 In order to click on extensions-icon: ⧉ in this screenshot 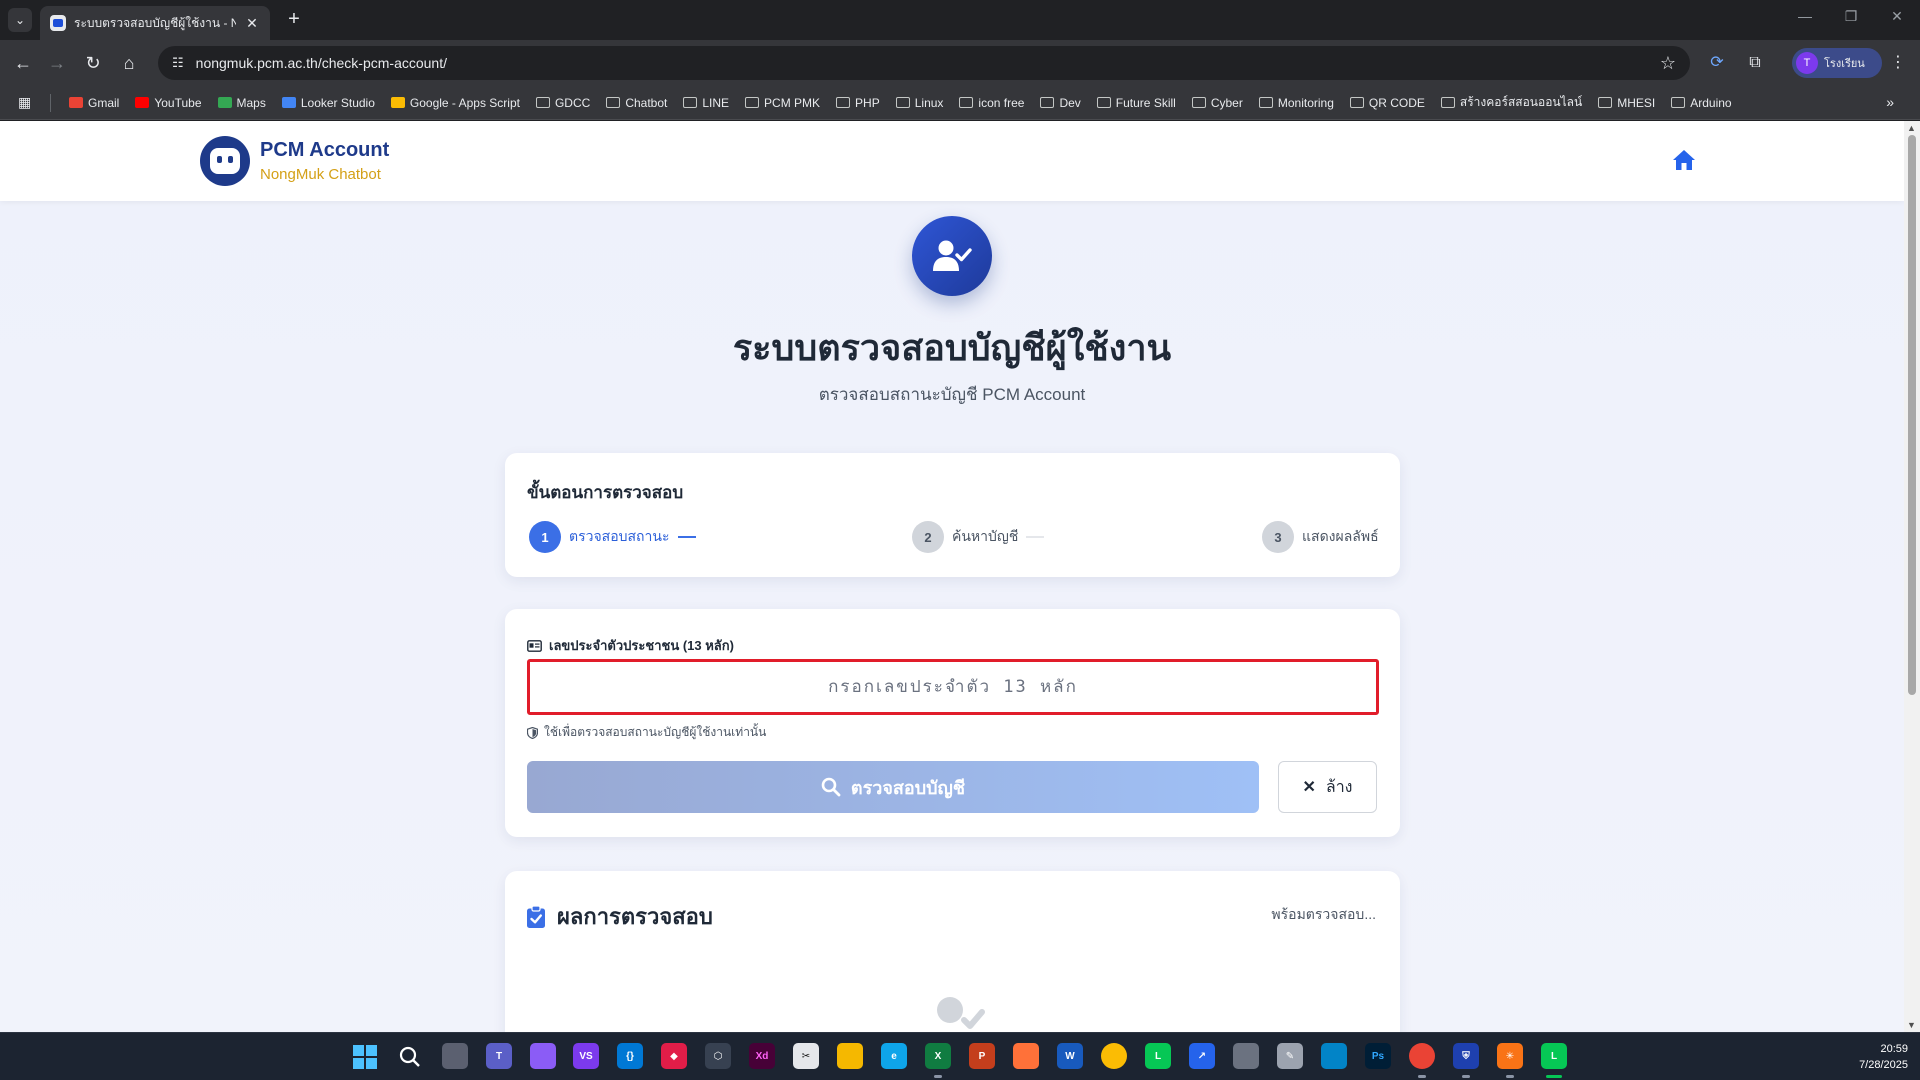, I will do `click(1755, 63)`.